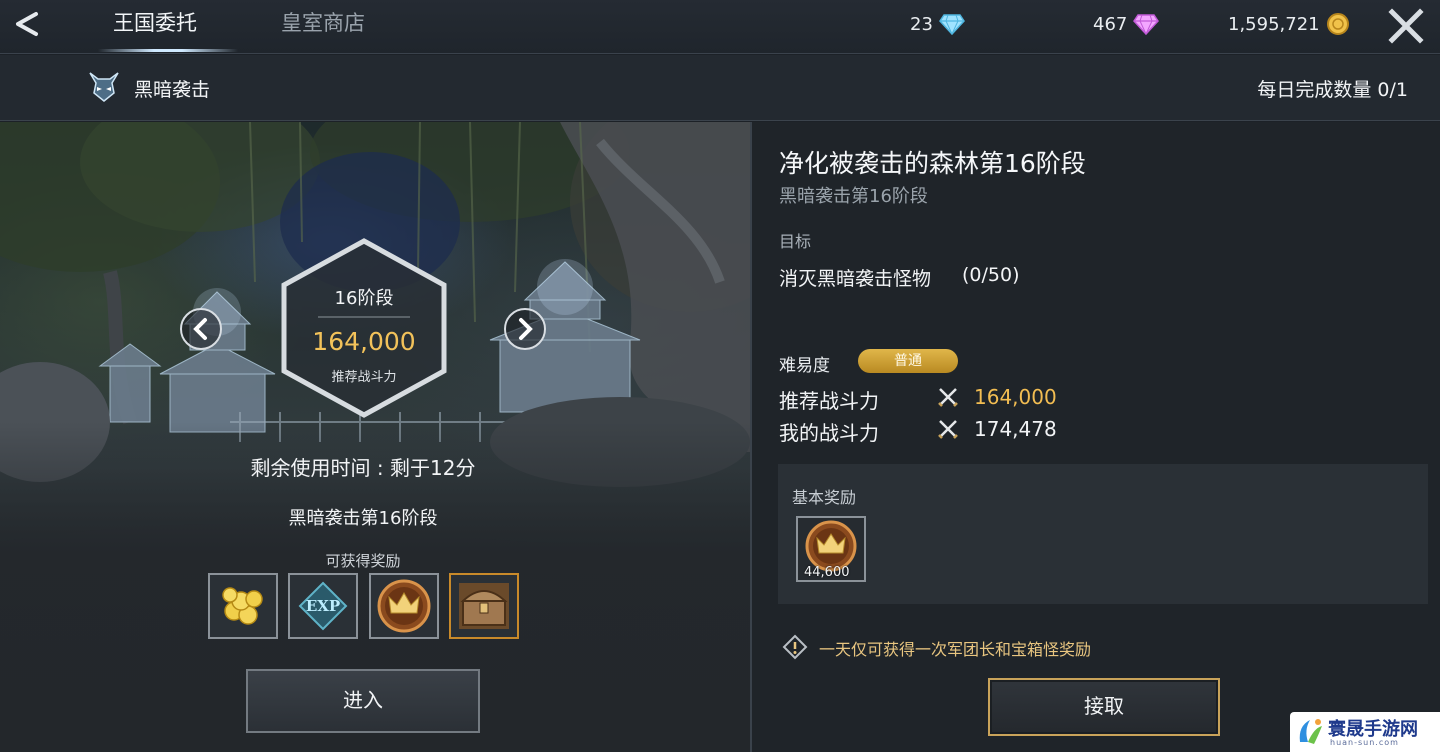  Describe the element at coordinates (827, 572) in the screenshot. I see `basic-reward-quantity: 44,600` at that location.